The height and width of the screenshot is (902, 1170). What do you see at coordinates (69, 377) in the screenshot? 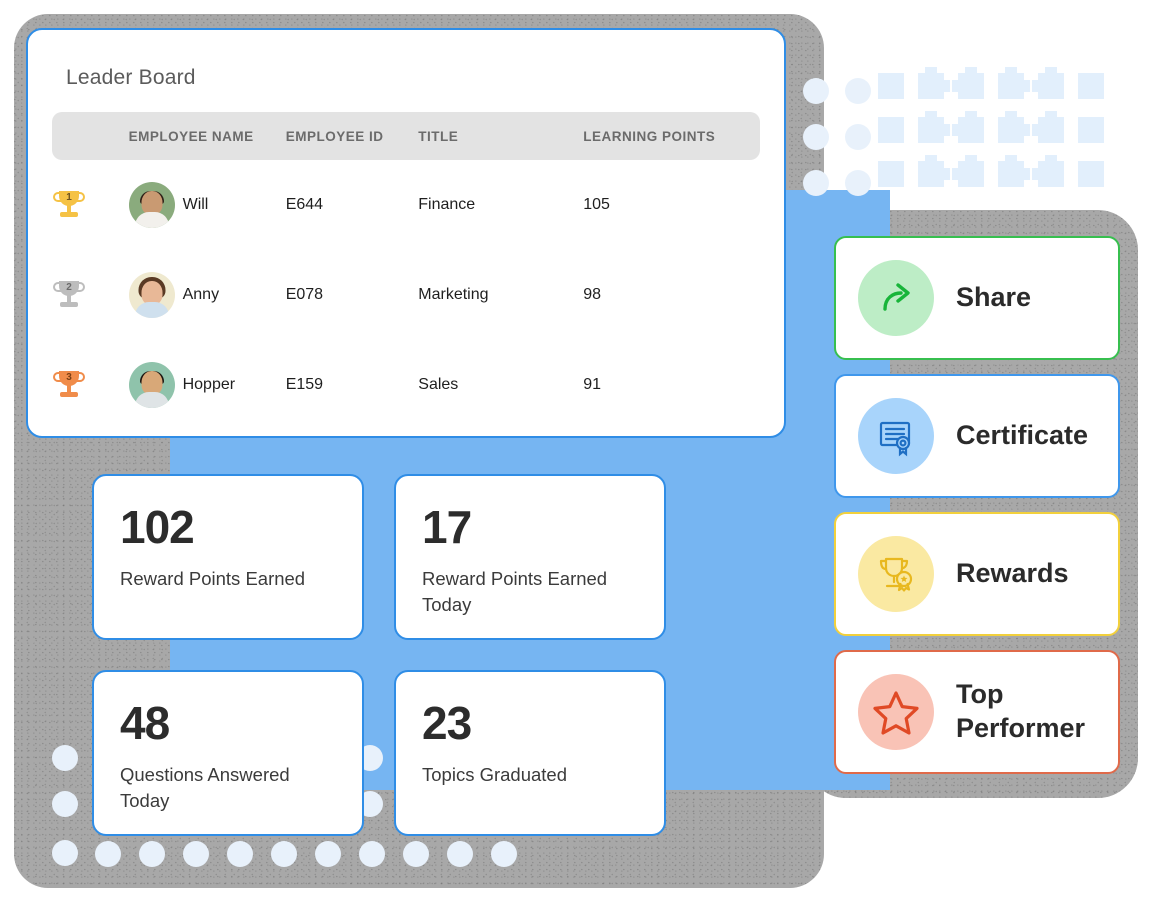
I see `rank-number: 3` at bounding box center [69, 377].